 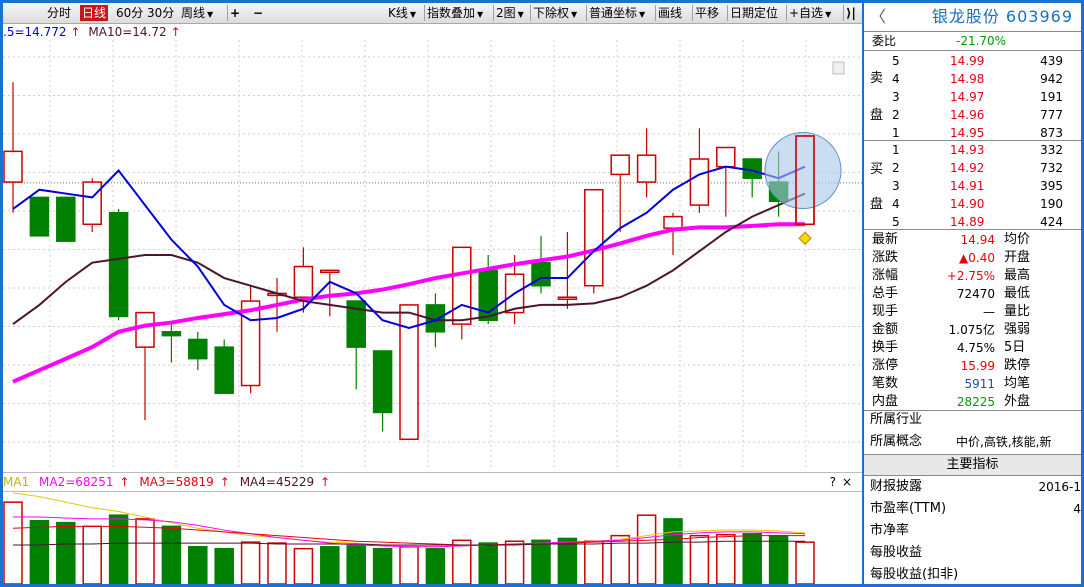 What do you see at coordinates (1051, 204) in the screenshot?
I see `bid-volume: 190` at bounding box center [1051, 204].